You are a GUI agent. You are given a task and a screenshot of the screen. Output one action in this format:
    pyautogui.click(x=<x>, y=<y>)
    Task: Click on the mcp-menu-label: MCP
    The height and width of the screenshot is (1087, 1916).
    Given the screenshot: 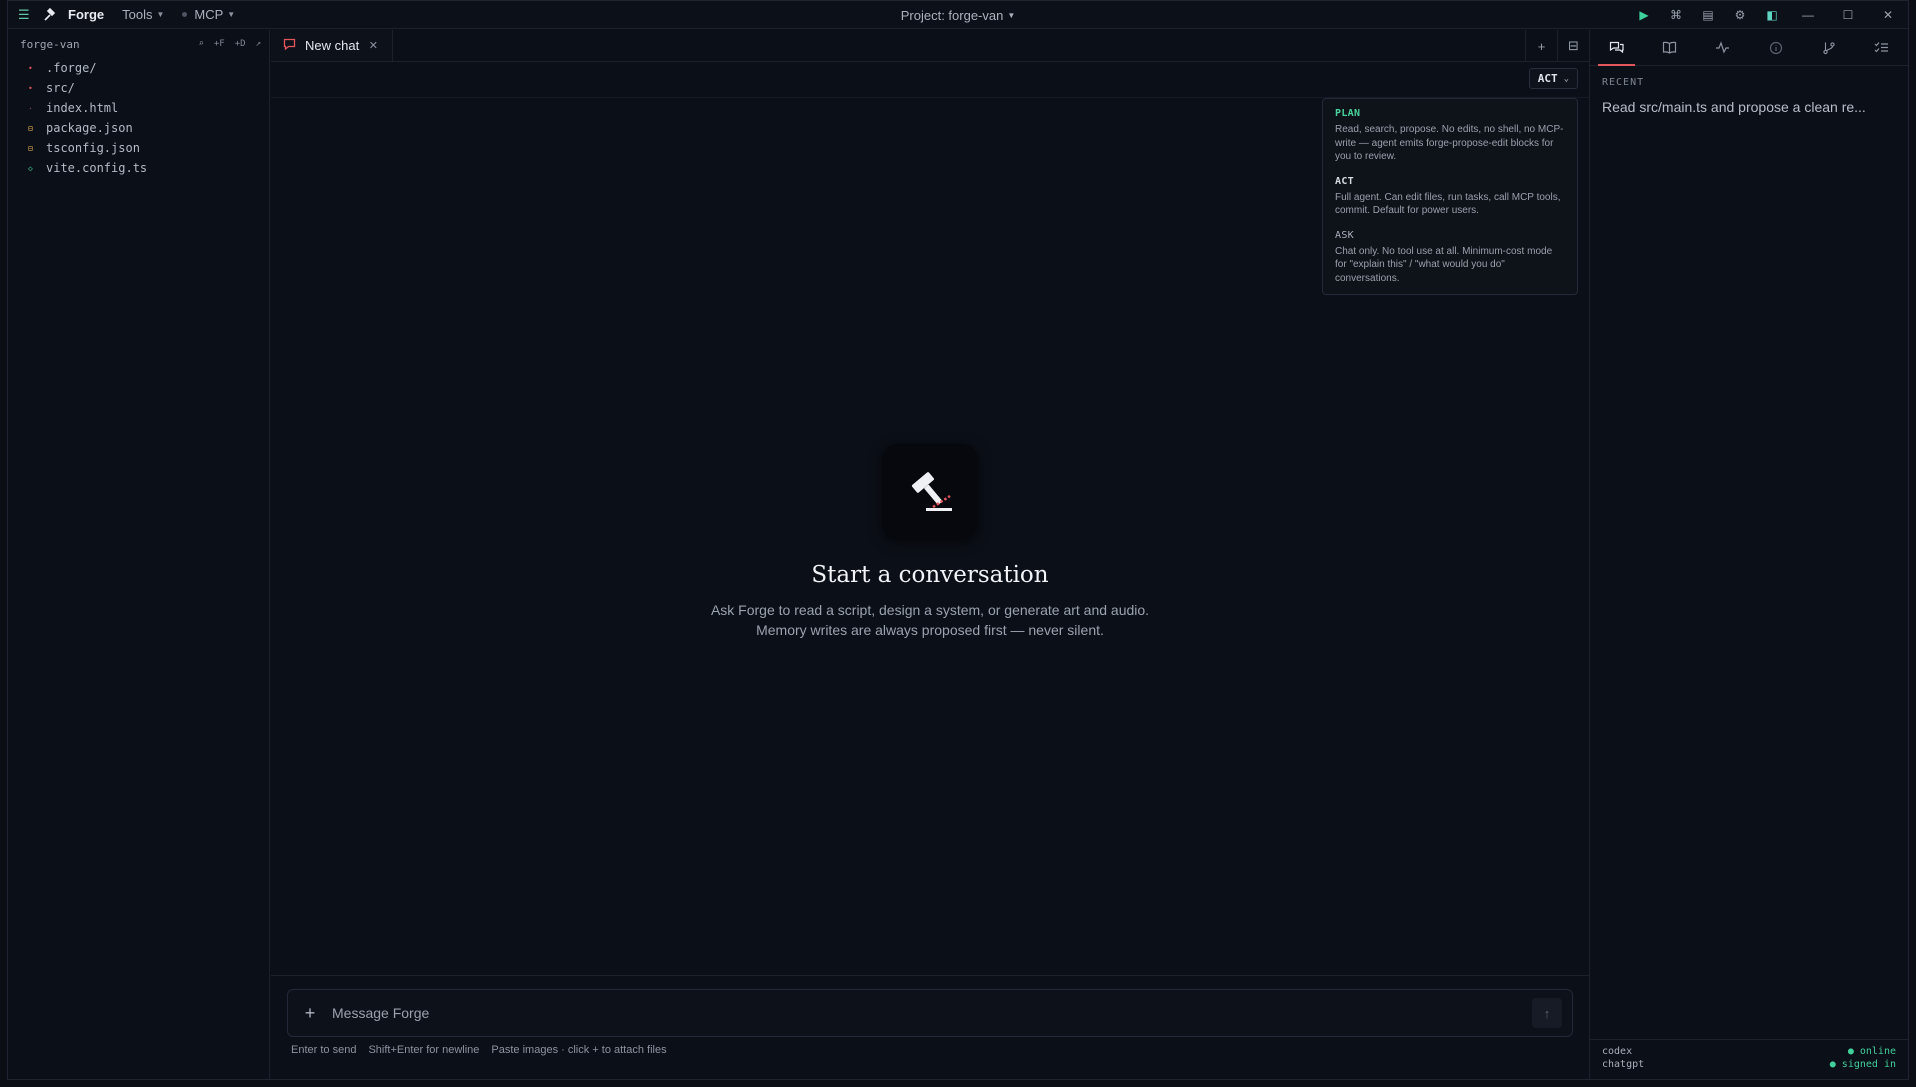 What is the action you would take?
    pyautogui.click(x=209, y=14)
    